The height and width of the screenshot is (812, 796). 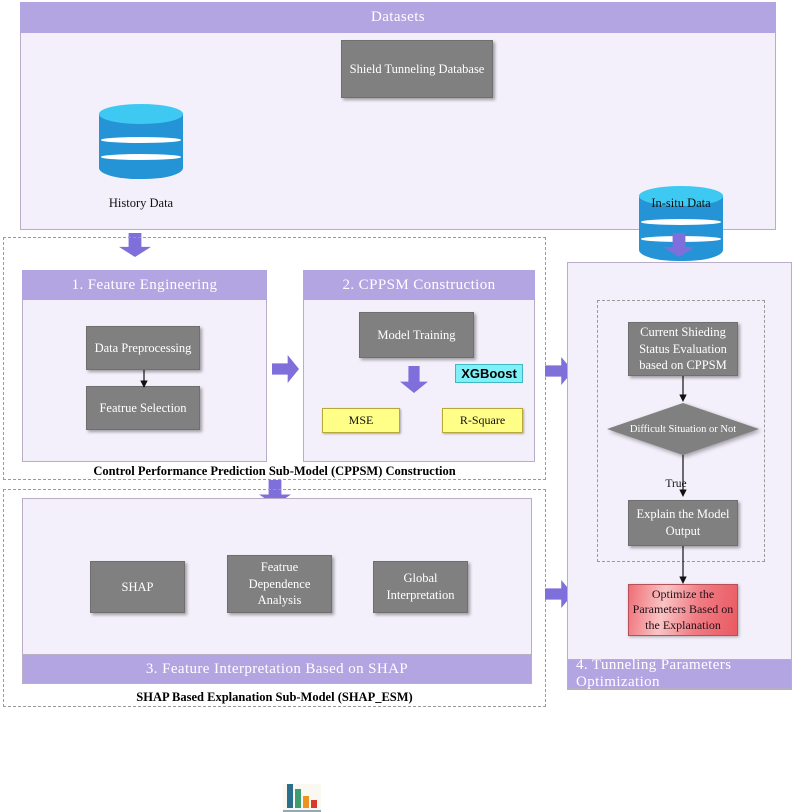 I want to click on shield-tunneling-database-label: Shield Tunneling Database, so click(x=417, y=68).